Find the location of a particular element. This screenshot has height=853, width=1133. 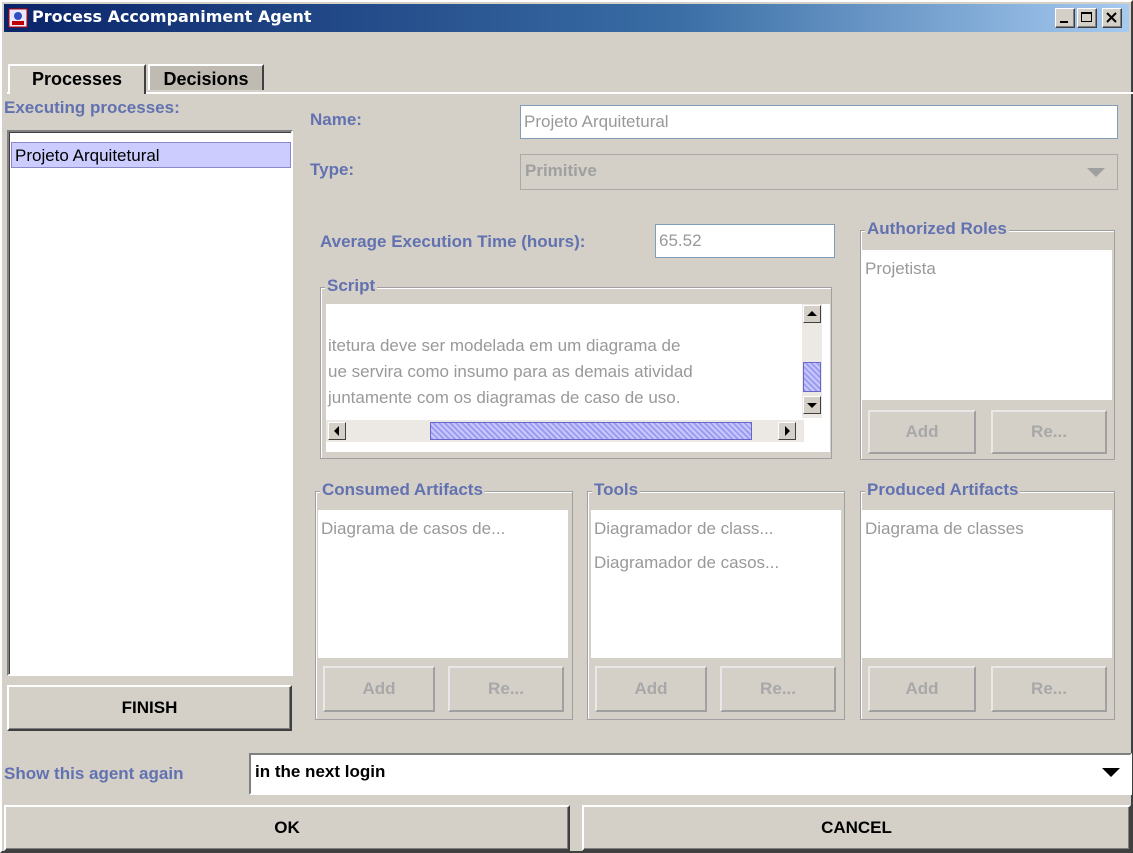

avg-time-field: 65.52 is located at coordinates (745, 241).